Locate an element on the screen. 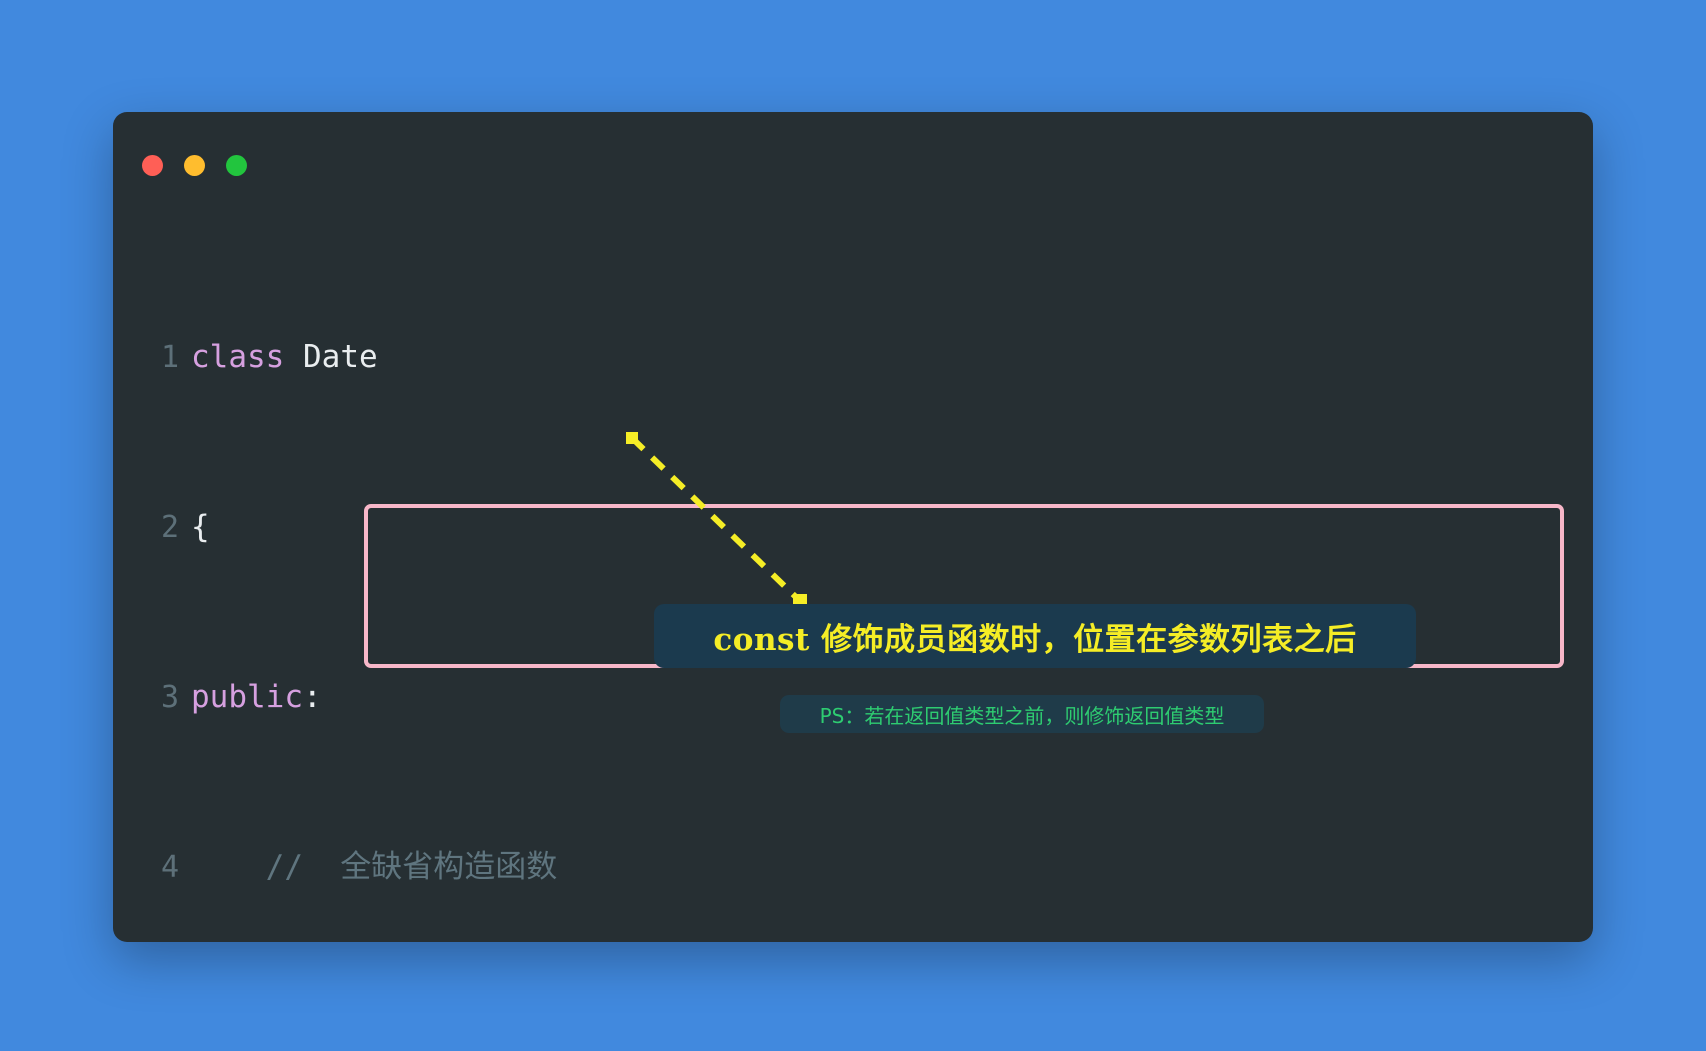 The height and width of the screenshot is (1051, 1706). window-traffic-lights is located at coordinates (194, 165).